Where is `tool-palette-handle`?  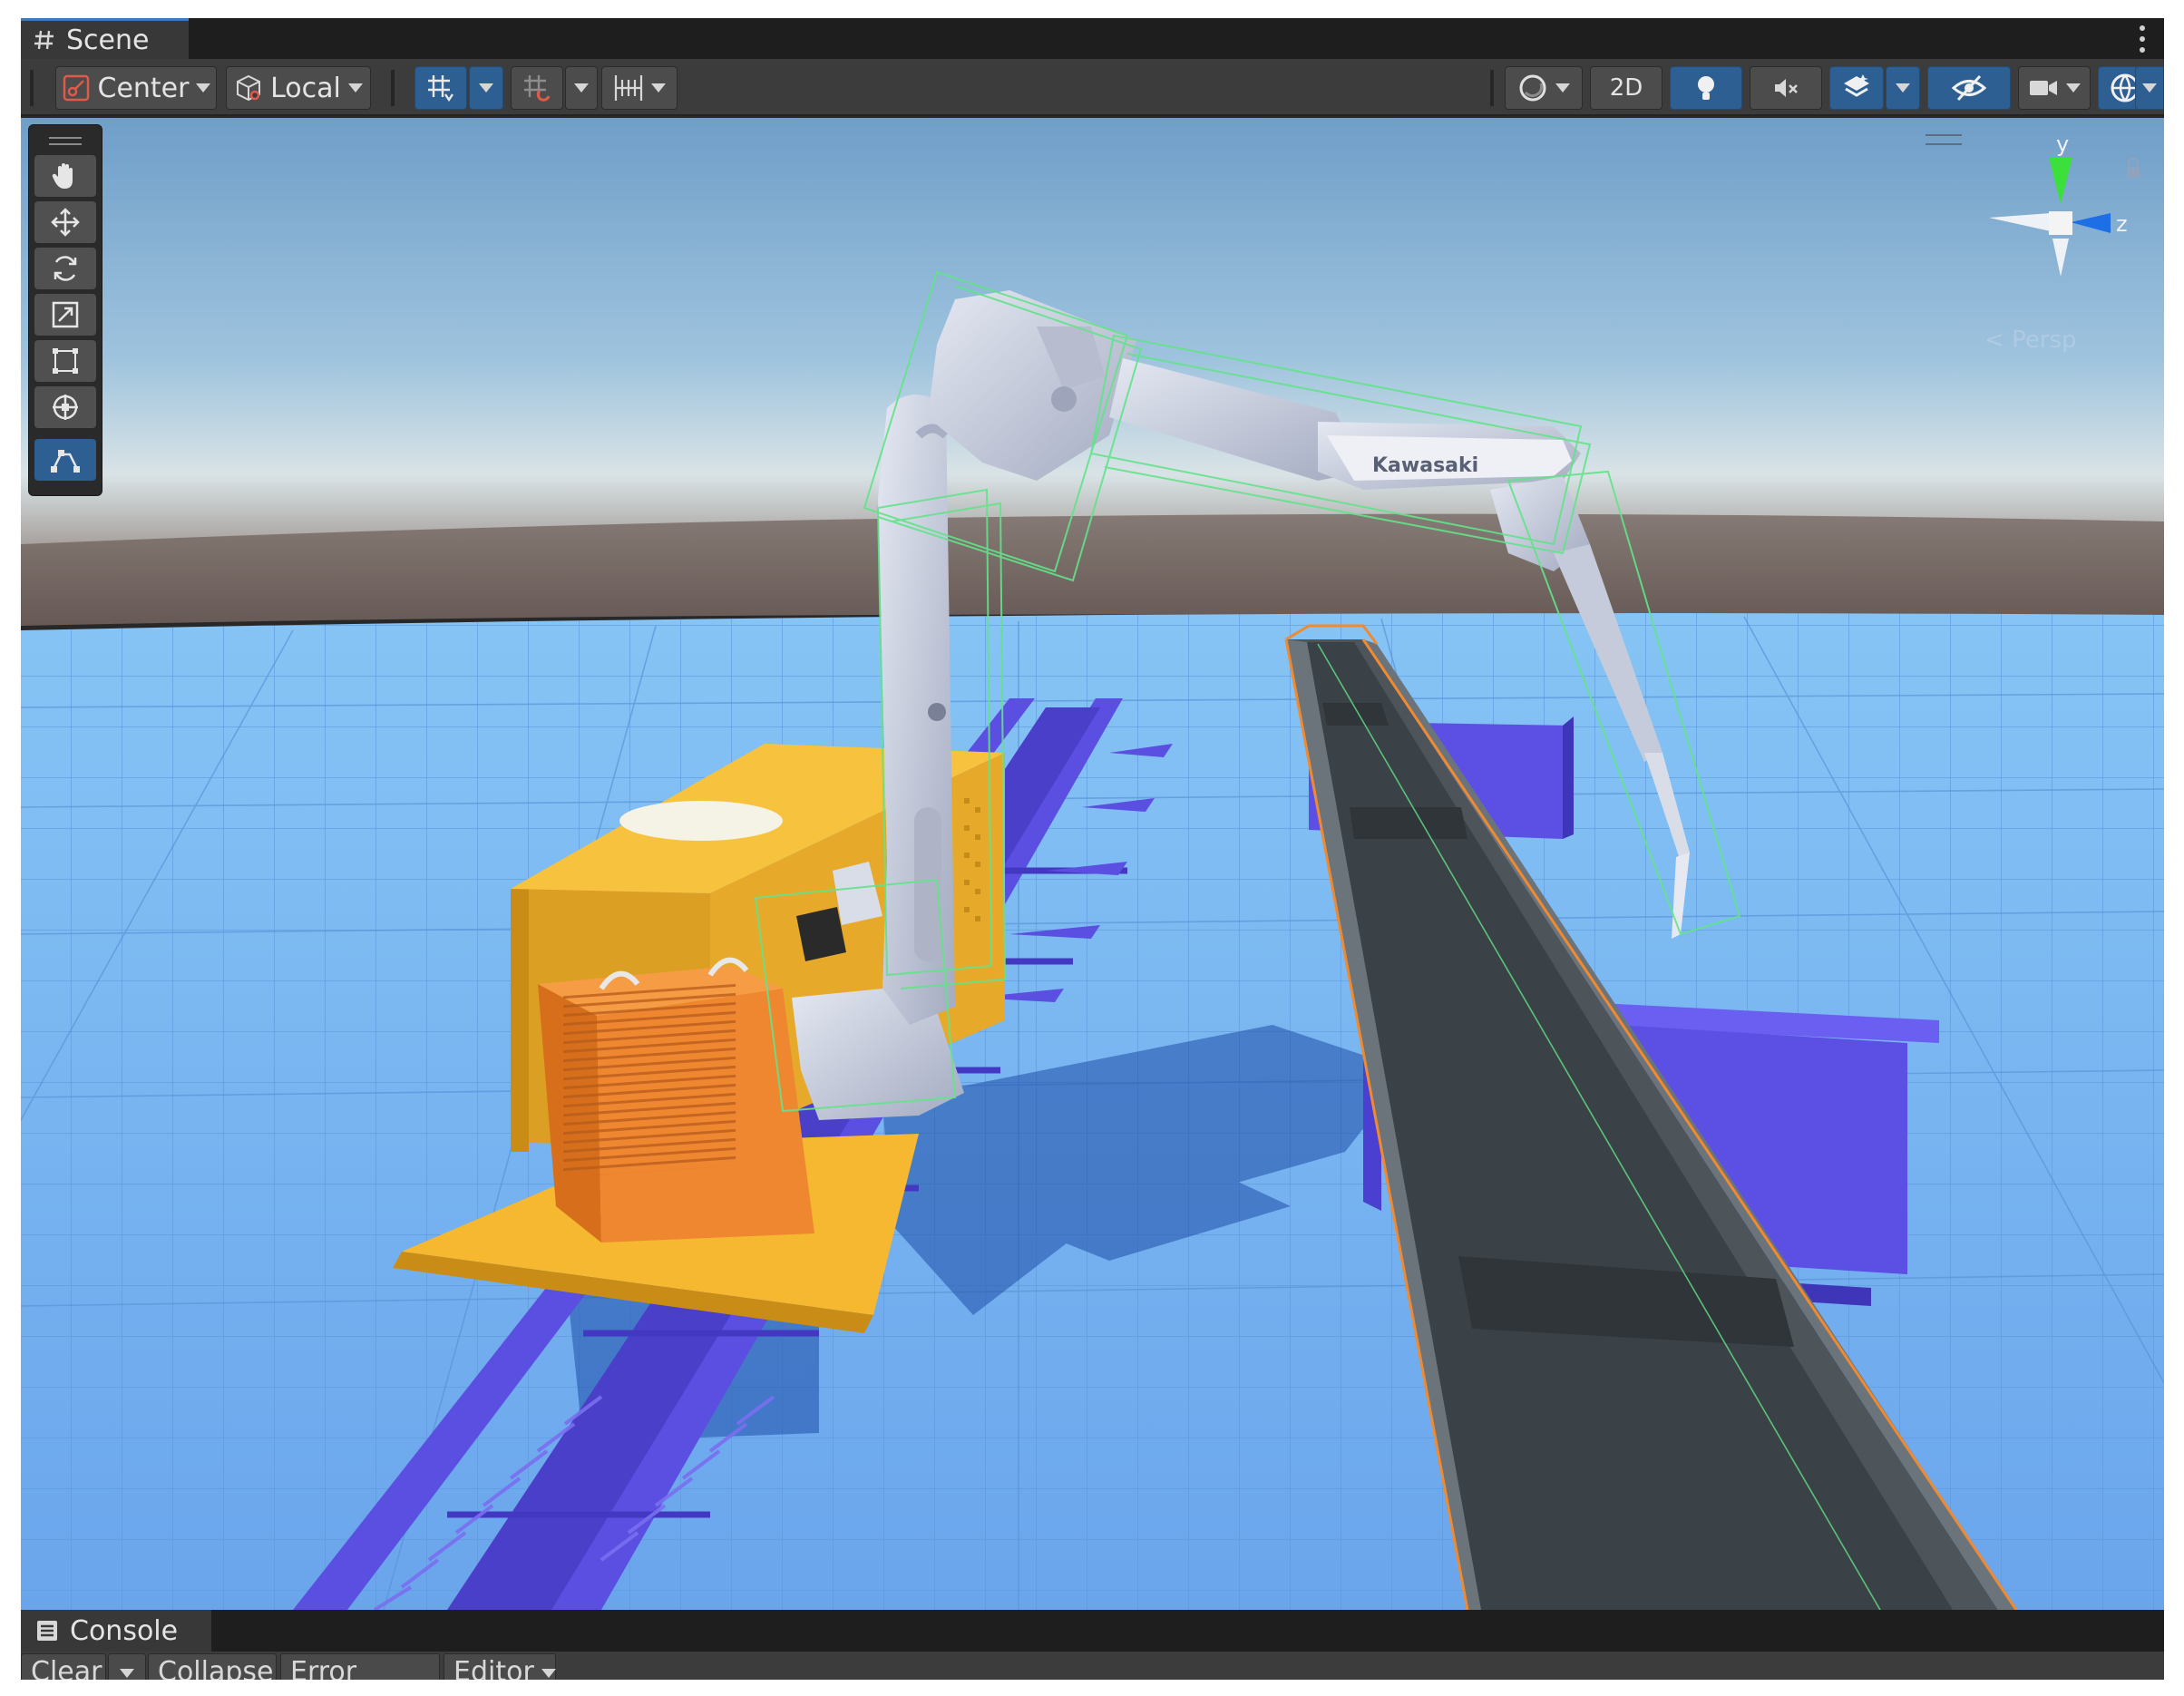
tool-palette-handle is located at coordinates (65, 141).